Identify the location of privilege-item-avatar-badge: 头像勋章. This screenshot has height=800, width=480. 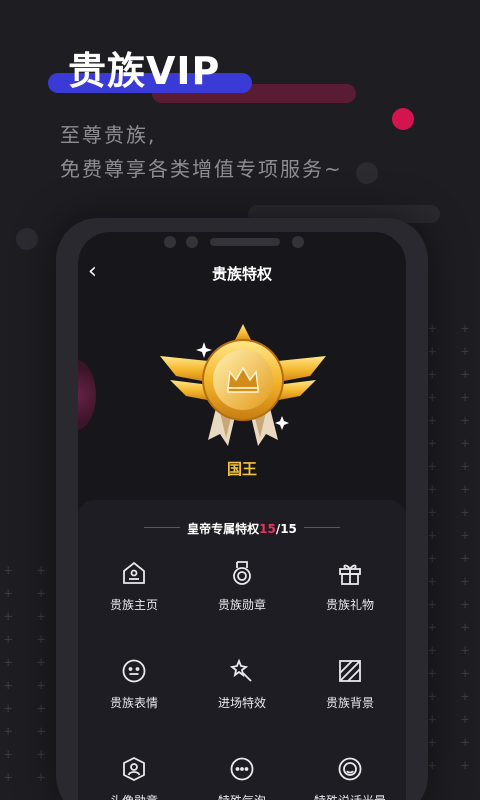
(134, 778).